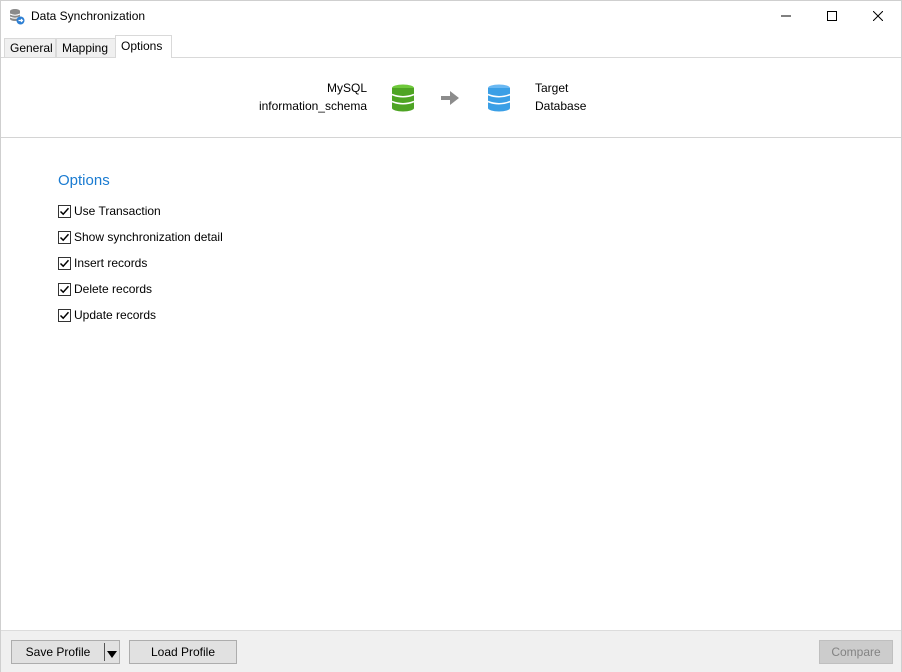  I want to click on dropdown-caret-icon, so click(112, 655).